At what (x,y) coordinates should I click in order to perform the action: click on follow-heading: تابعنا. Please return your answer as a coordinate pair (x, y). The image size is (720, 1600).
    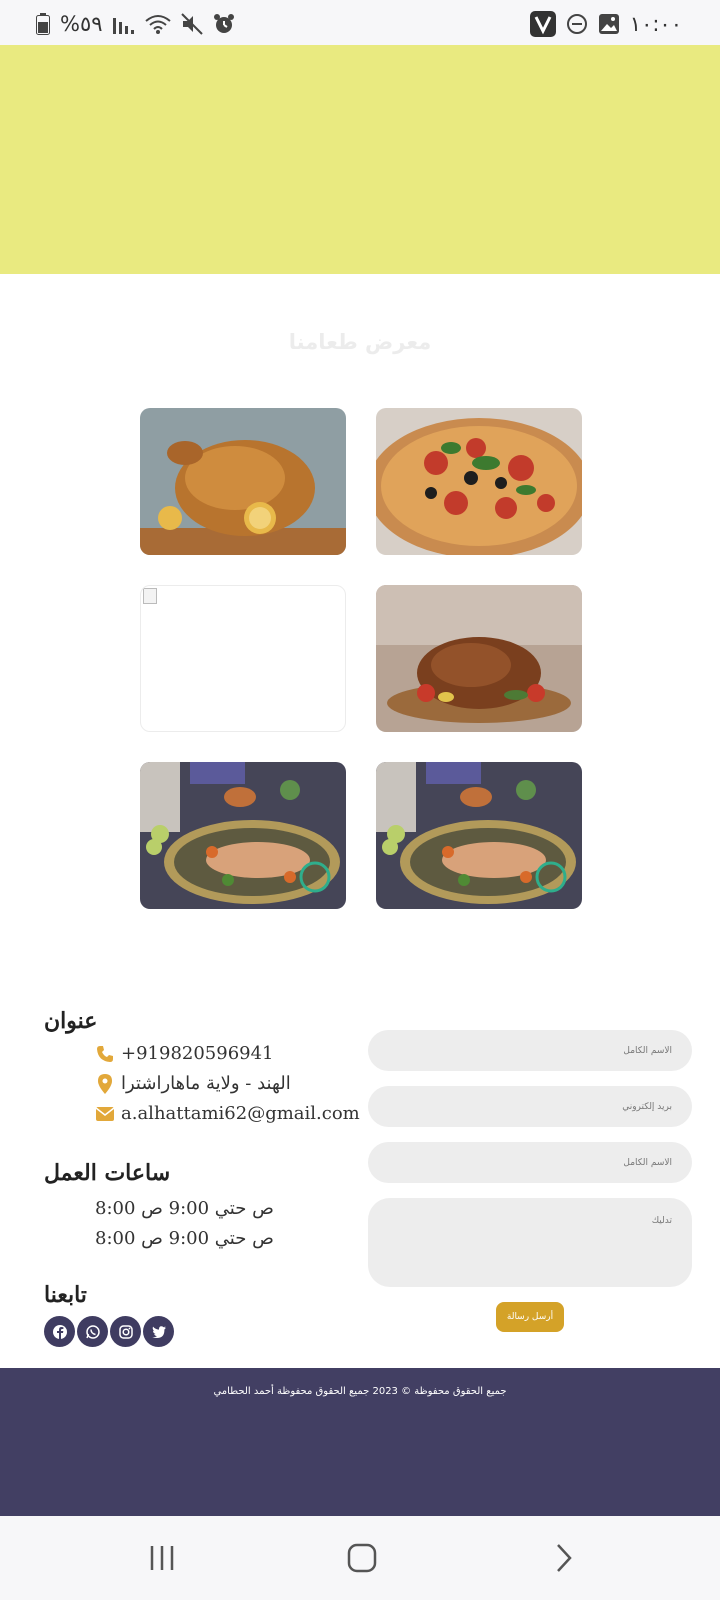
    Looking at the image, I should click on (65, 1295).